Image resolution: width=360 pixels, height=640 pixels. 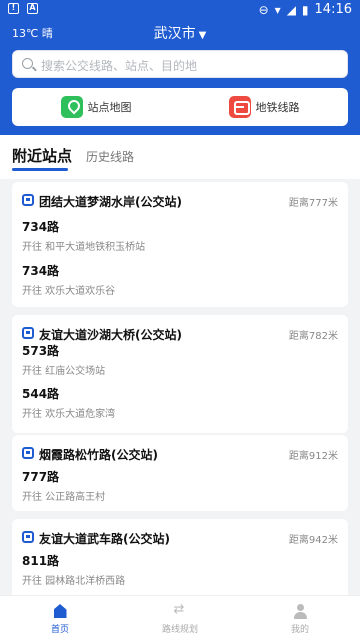 I want to click on station-name: 烟霞路松竹路(公交站), so click(x=98, y=455).